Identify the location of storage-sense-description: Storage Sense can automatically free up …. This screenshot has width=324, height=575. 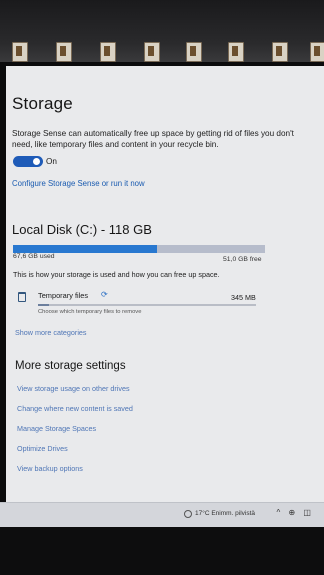
(153, 139).